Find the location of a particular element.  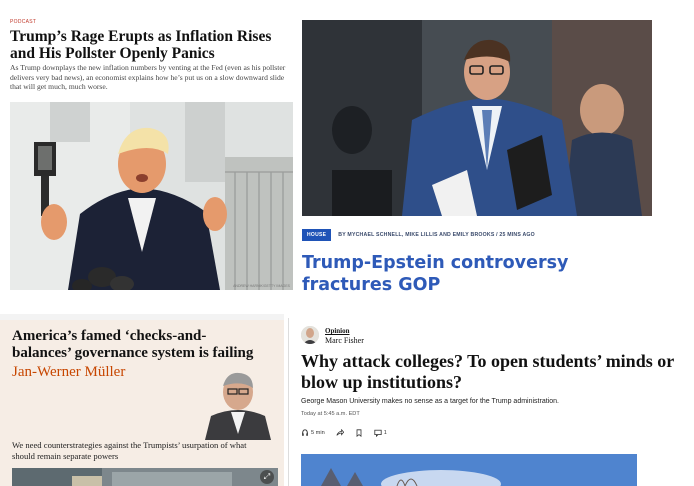

author-portrait-illustration is located at coordinates (238, 402).